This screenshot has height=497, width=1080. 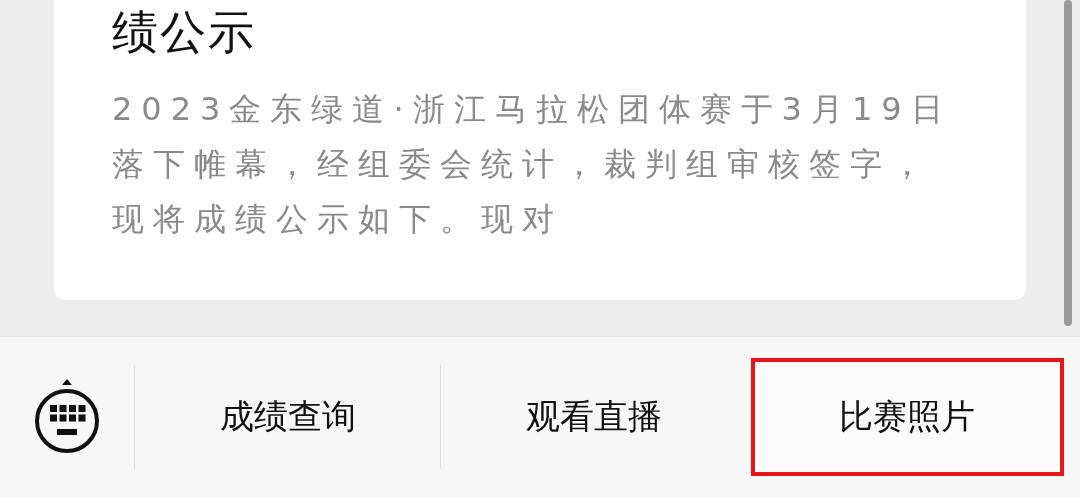 I want to click on menu-item: 比赛照片, so click(x=907, y=417).